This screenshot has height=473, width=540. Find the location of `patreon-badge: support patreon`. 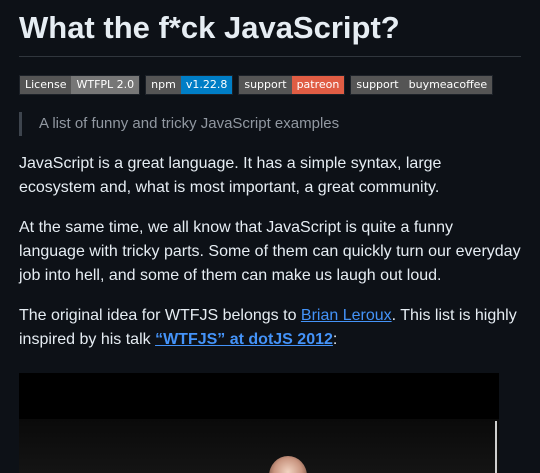

patreon-badge: support patreon is located at coordinates (292, 85).